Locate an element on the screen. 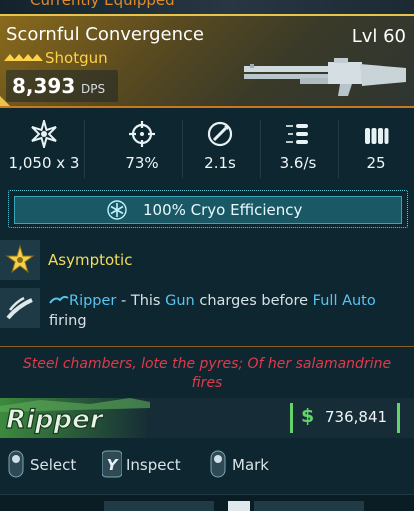  item-name: Scornful Convergence is located at coordinates (105, 34).